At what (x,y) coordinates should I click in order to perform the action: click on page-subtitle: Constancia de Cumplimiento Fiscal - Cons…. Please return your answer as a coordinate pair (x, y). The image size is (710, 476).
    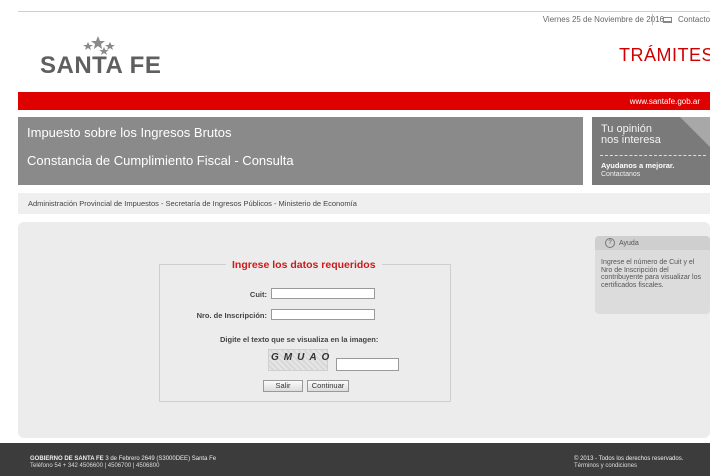
    Looking at the image, I should click on (160, 160).